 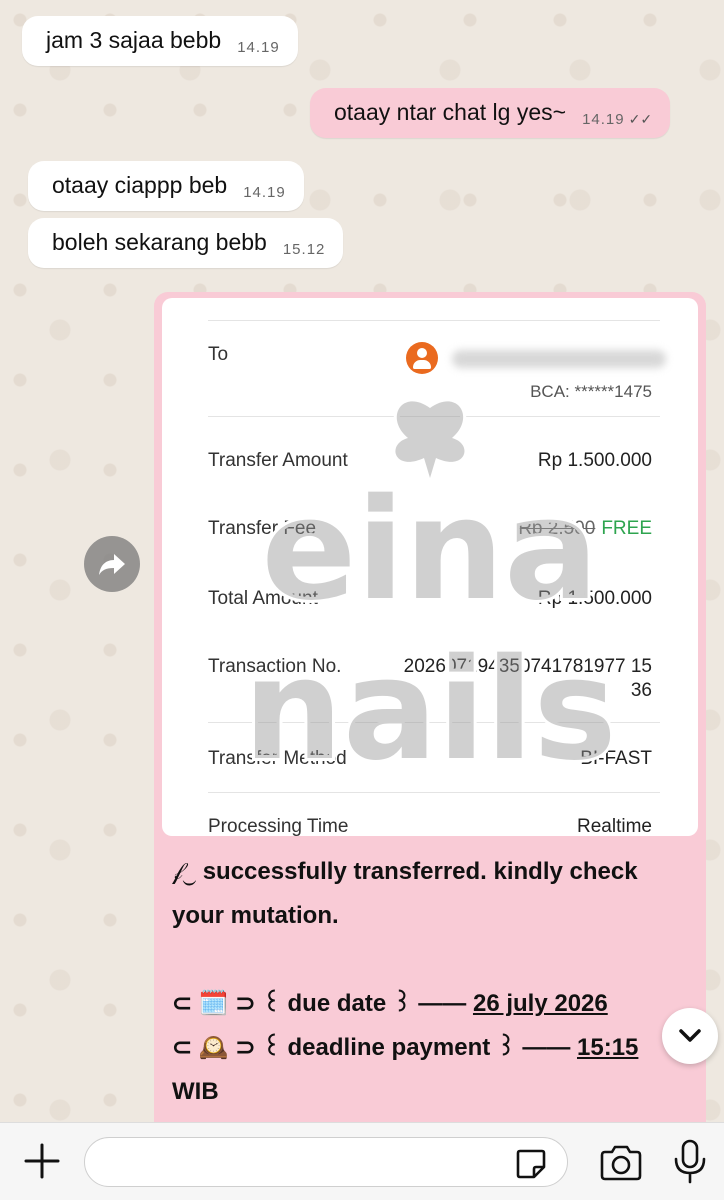 What do you see at coordinates (640, 119) in the screenshot?
I see `read-ticks-icon: ✓✓` at bounding box center [640, 119].